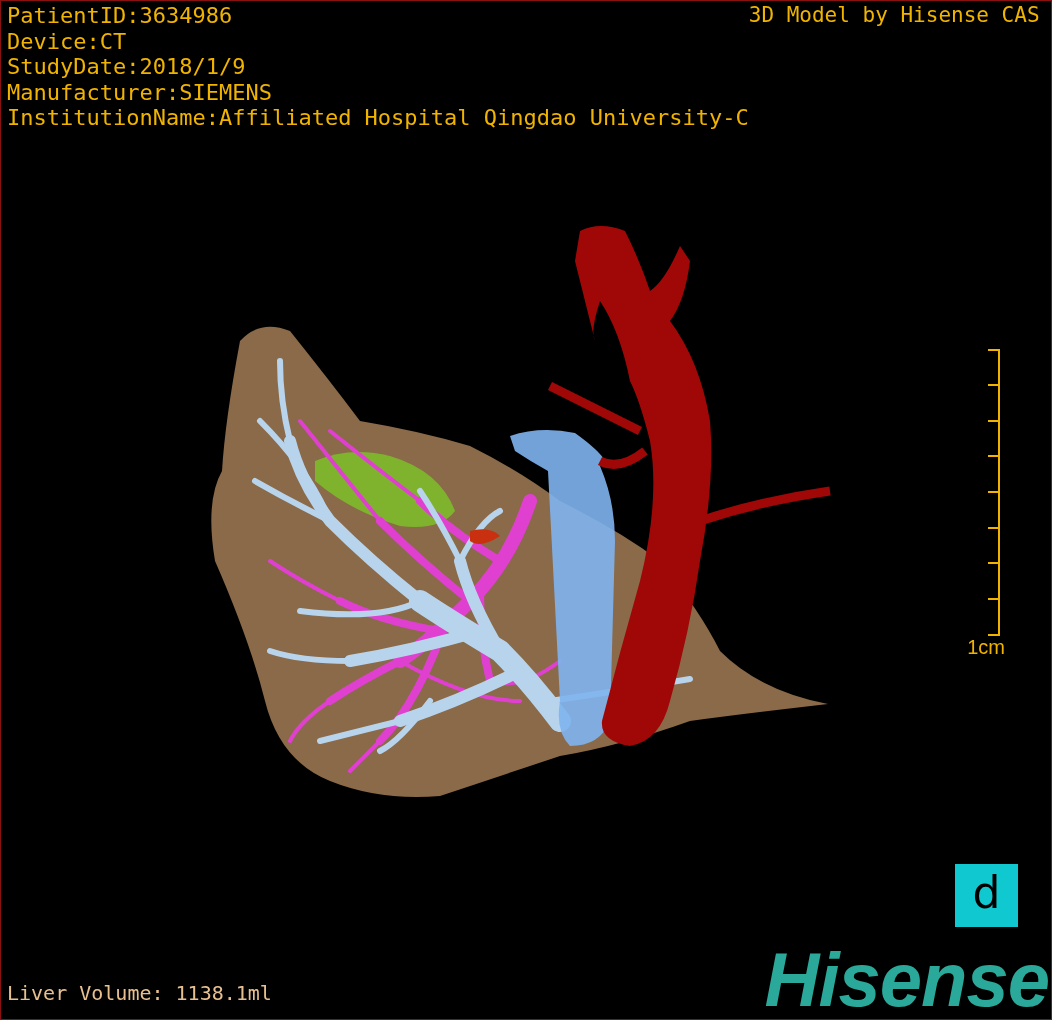 The height and width of the screenshot is (1020, 1052). I want to click on study-info-text: PatientID:3634986, so click(120, 16).